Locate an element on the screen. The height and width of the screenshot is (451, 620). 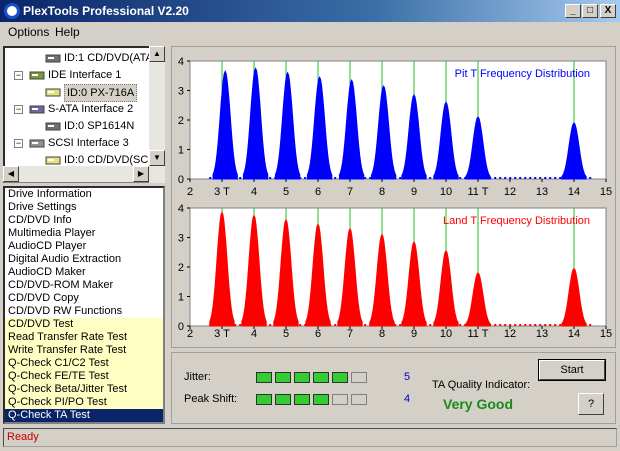
function-list-item: AudioCD Player is located at coordinates (84, 246).